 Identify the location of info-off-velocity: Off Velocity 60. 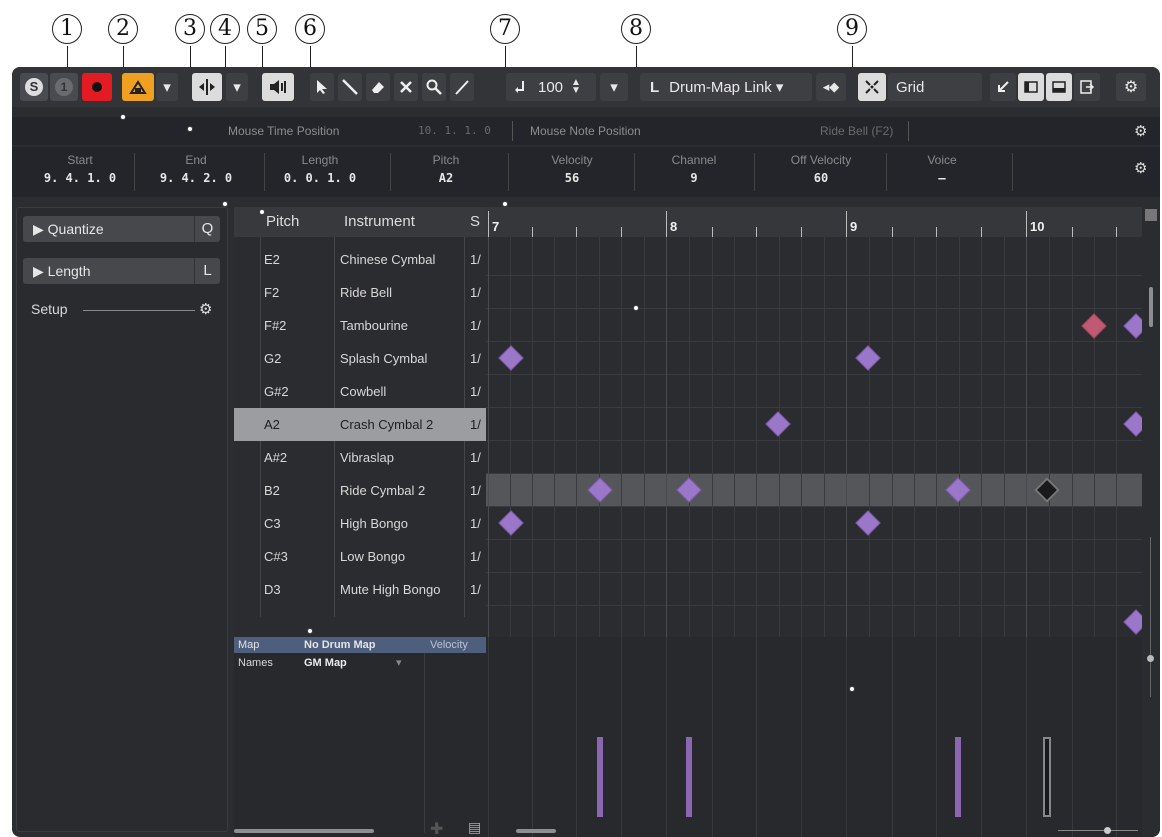
(821, 169).